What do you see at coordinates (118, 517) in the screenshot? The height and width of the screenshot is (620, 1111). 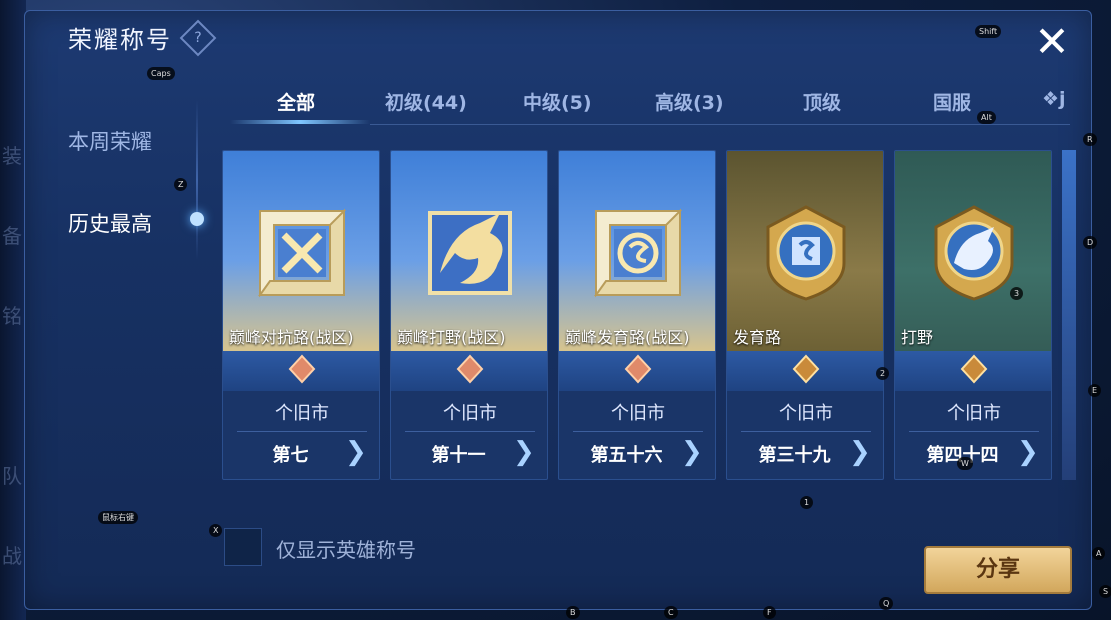 I see `key-hint: 鼠标右键` at bounding box center [118, 517].